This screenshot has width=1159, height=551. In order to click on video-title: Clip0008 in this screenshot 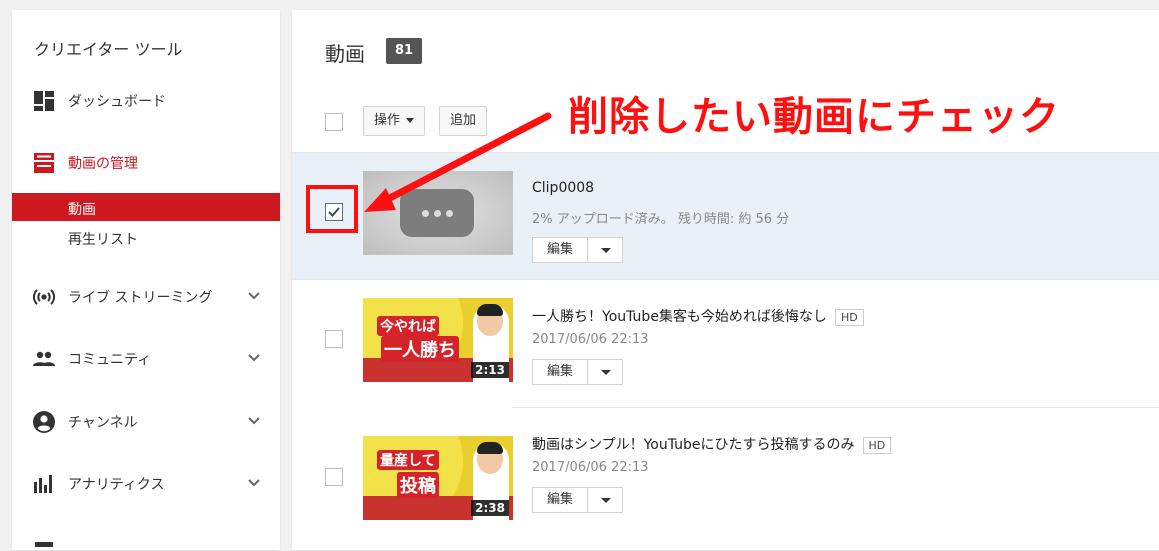, I will do `click(563, 188)`.